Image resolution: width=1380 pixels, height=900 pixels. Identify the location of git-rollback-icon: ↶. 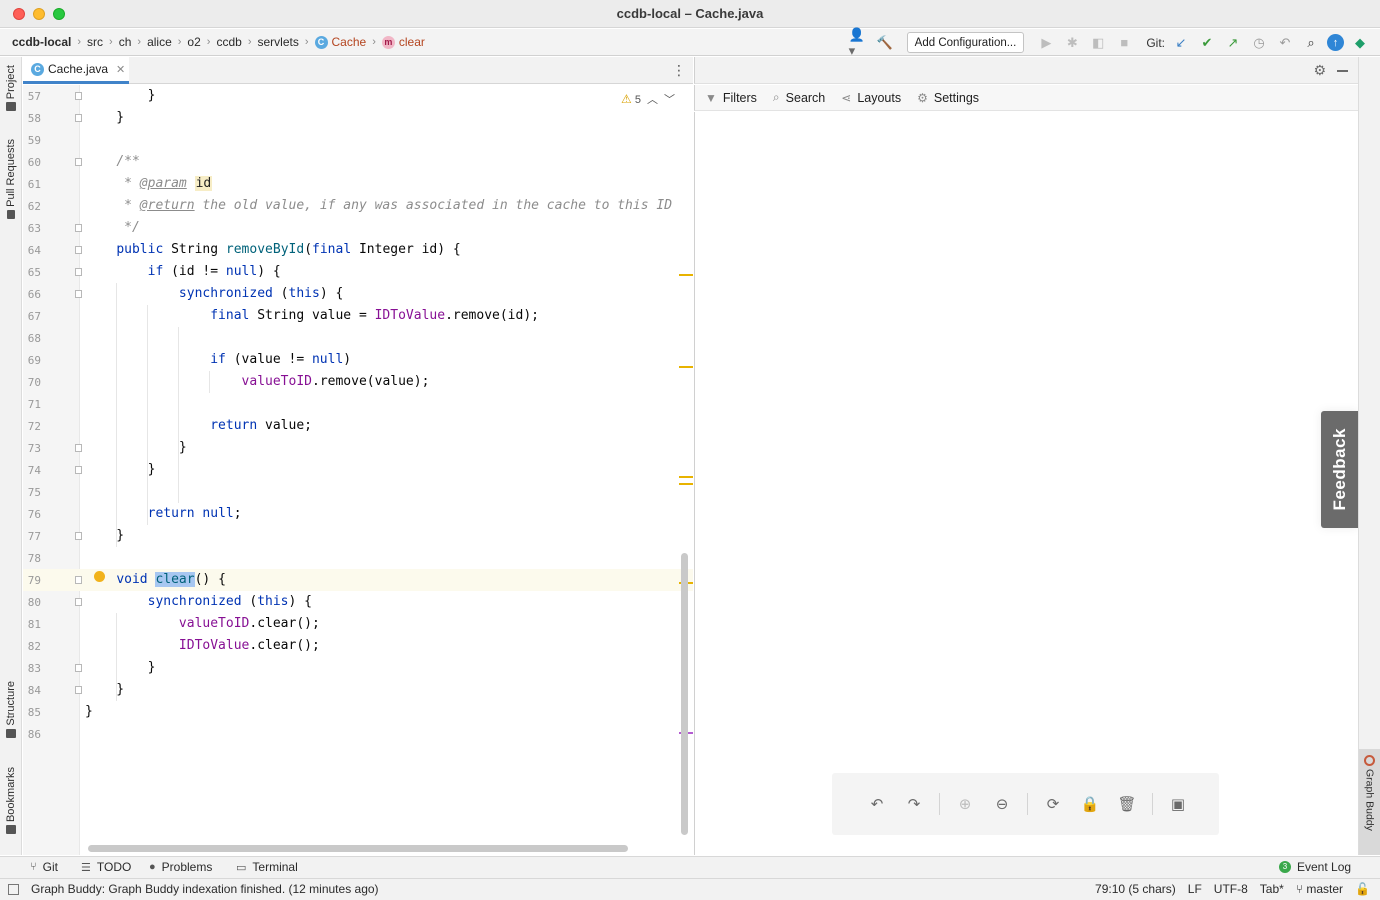
(1285, 43).